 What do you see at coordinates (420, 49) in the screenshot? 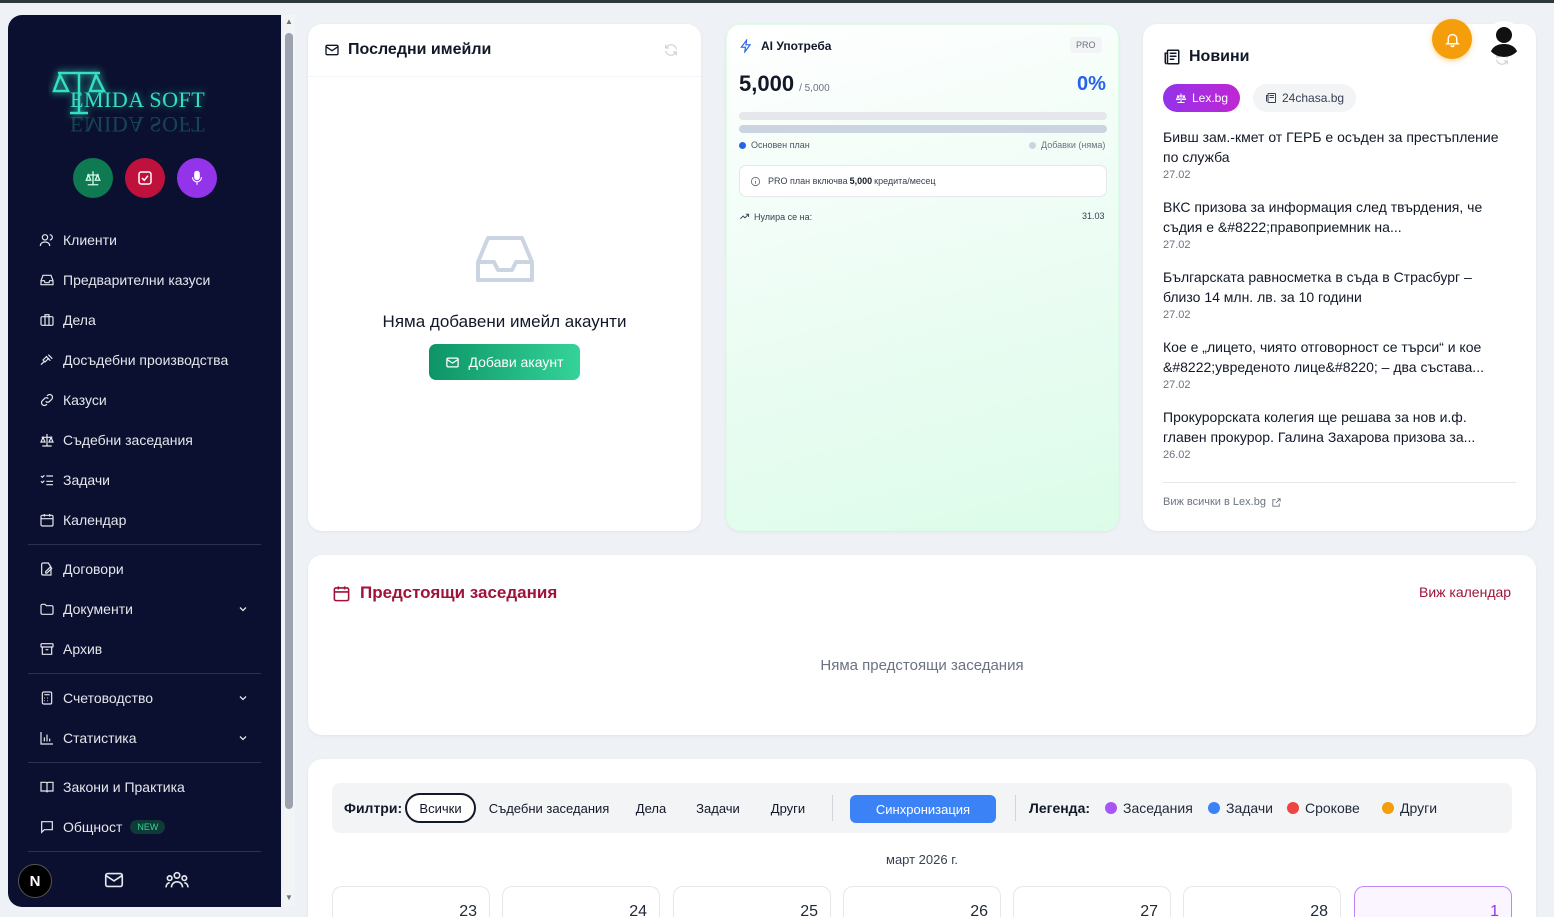
I see `emails-card-title: Последни имейли` at bounding box center [420, 49].